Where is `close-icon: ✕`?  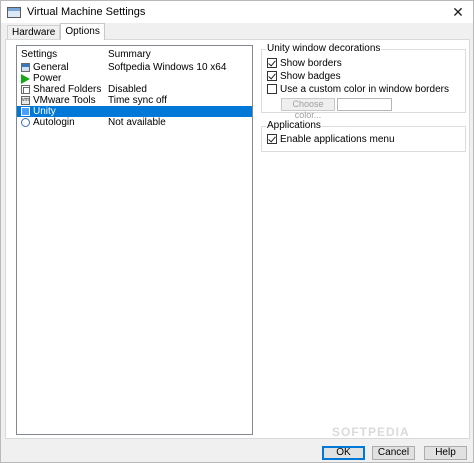
close-icon: ✕ is located at coordinates (458, 12).